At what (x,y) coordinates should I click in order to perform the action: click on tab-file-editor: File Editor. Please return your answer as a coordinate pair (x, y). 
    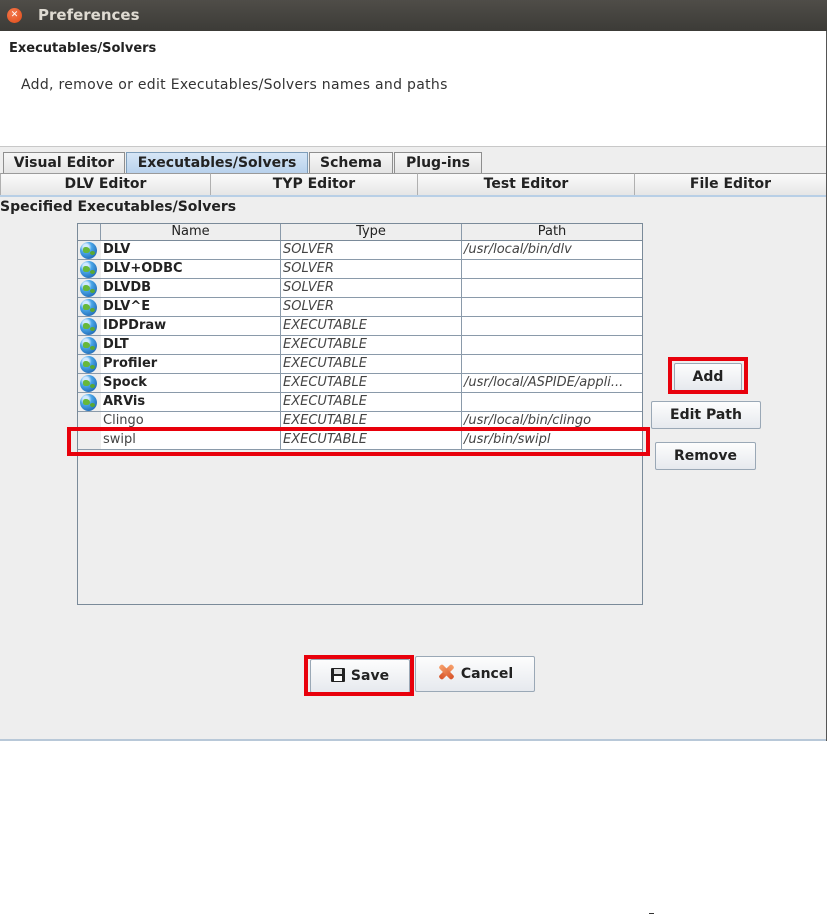
    Looking at the image, I should click on (730, 184).